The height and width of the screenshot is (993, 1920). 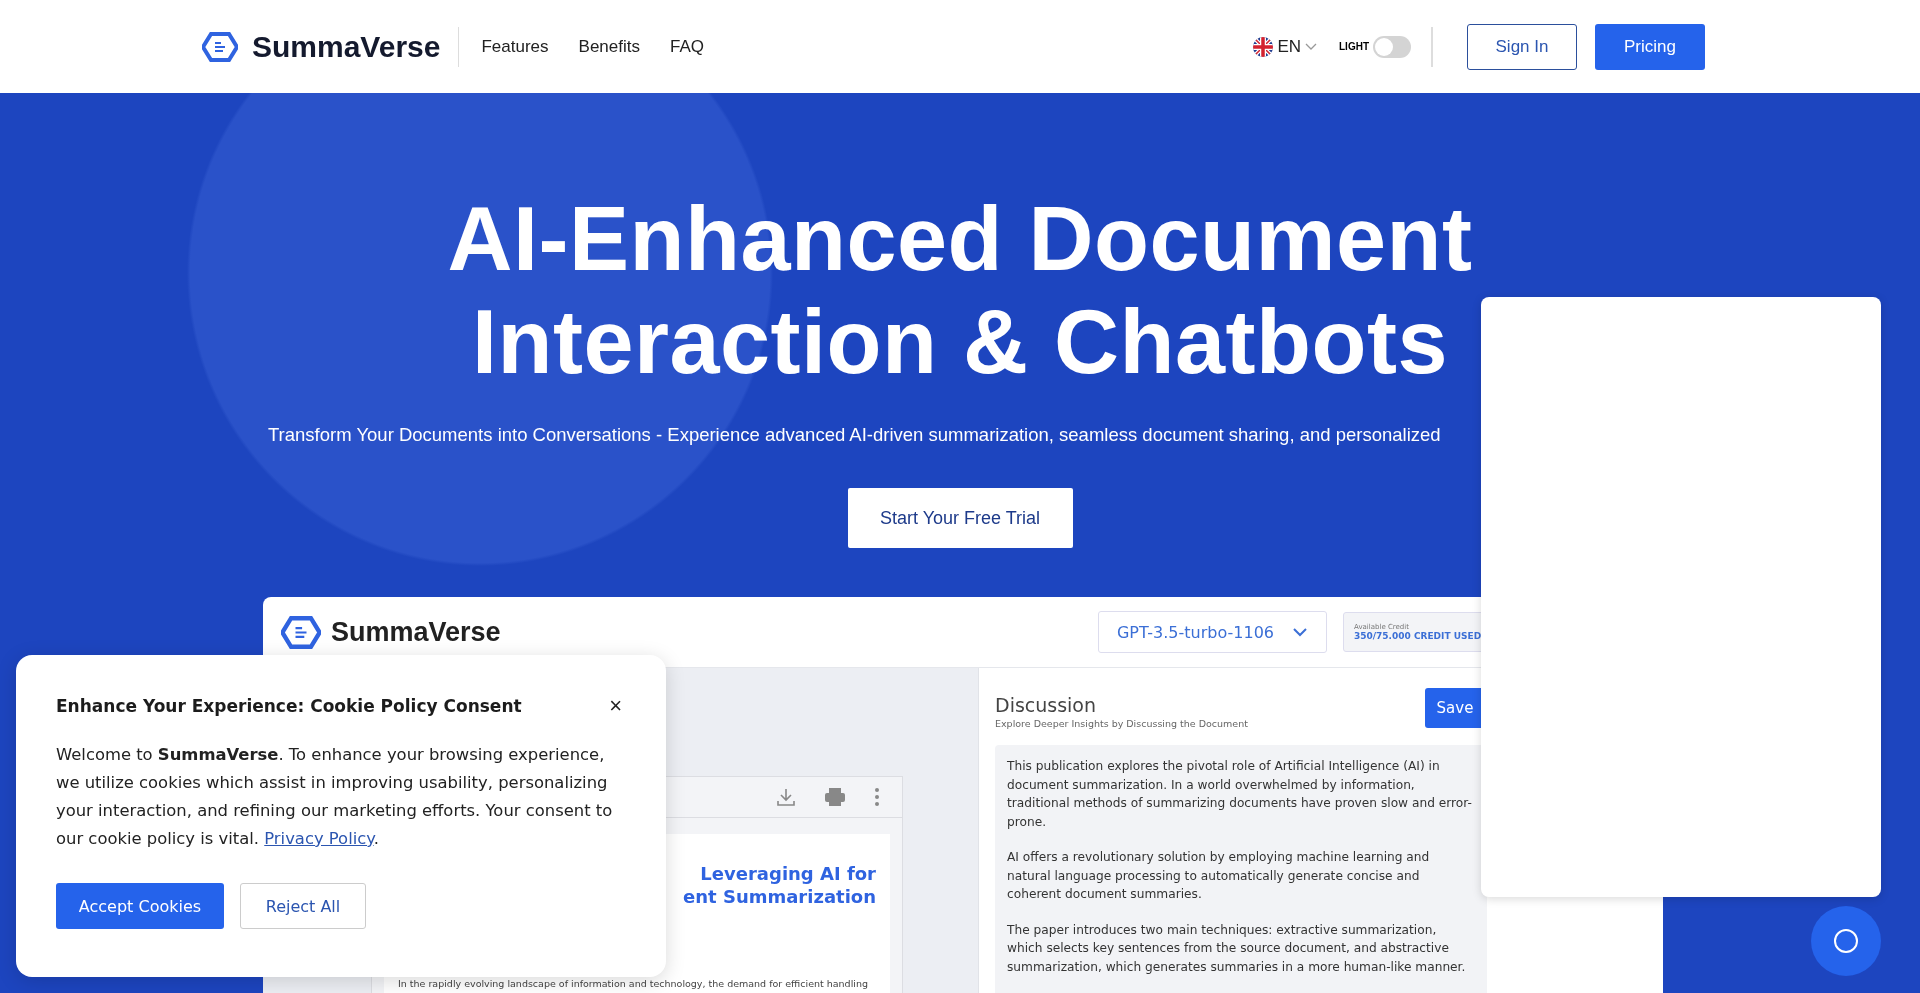 I want to click on discussion-subtitle: Explore Deeper Insights by Discussing the Document, so click(x=1122, y=723).